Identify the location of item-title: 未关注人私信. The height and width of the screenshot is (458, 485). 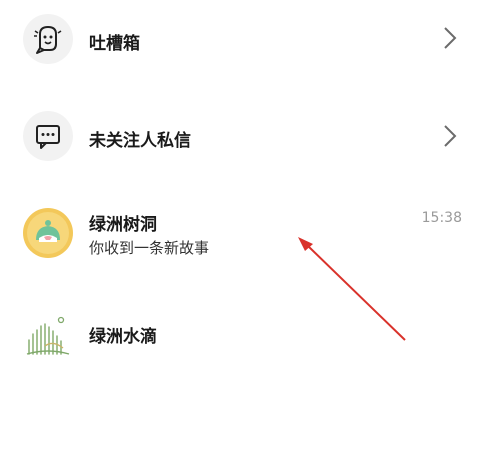
(140, 141).